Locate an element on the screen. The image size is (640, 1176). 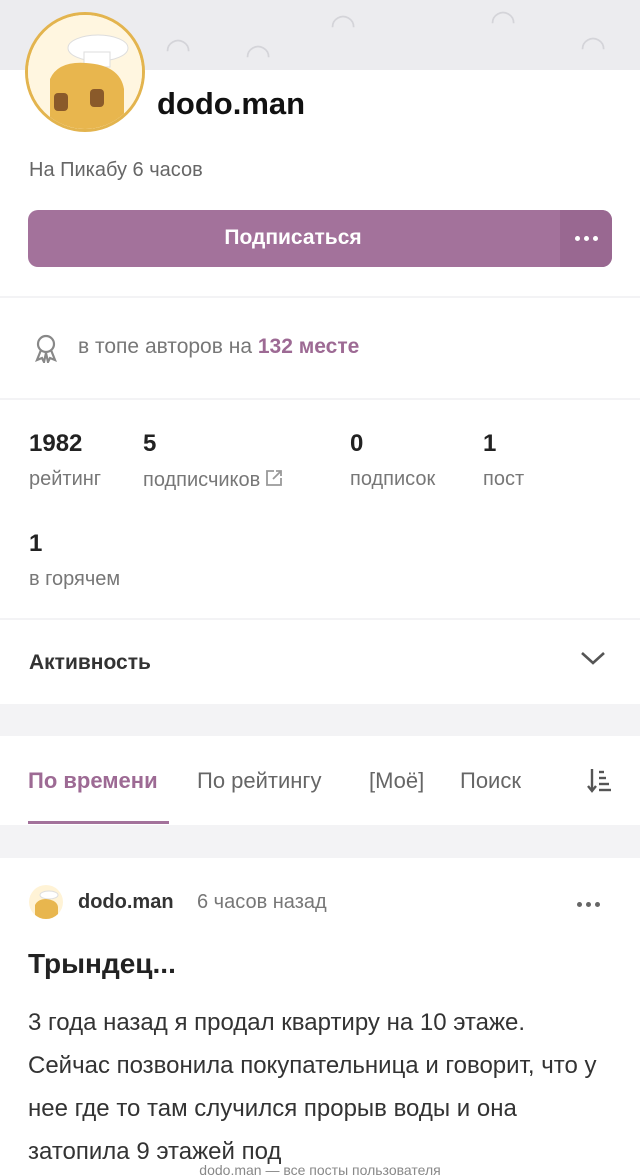
avatar is located at coordinates (85, 72).